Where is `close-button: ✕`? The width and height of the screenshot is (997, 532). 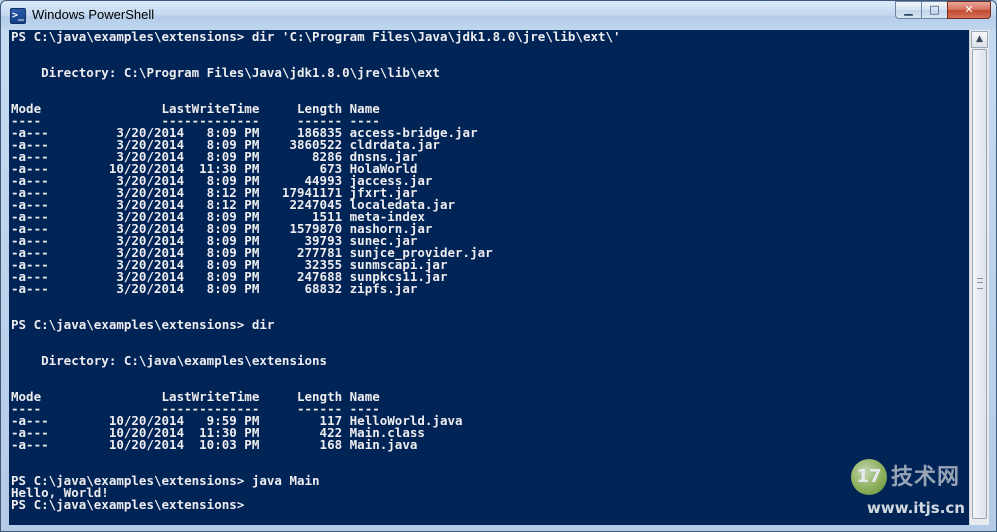
close-button: ✕ is located at coordinates (969, 10).